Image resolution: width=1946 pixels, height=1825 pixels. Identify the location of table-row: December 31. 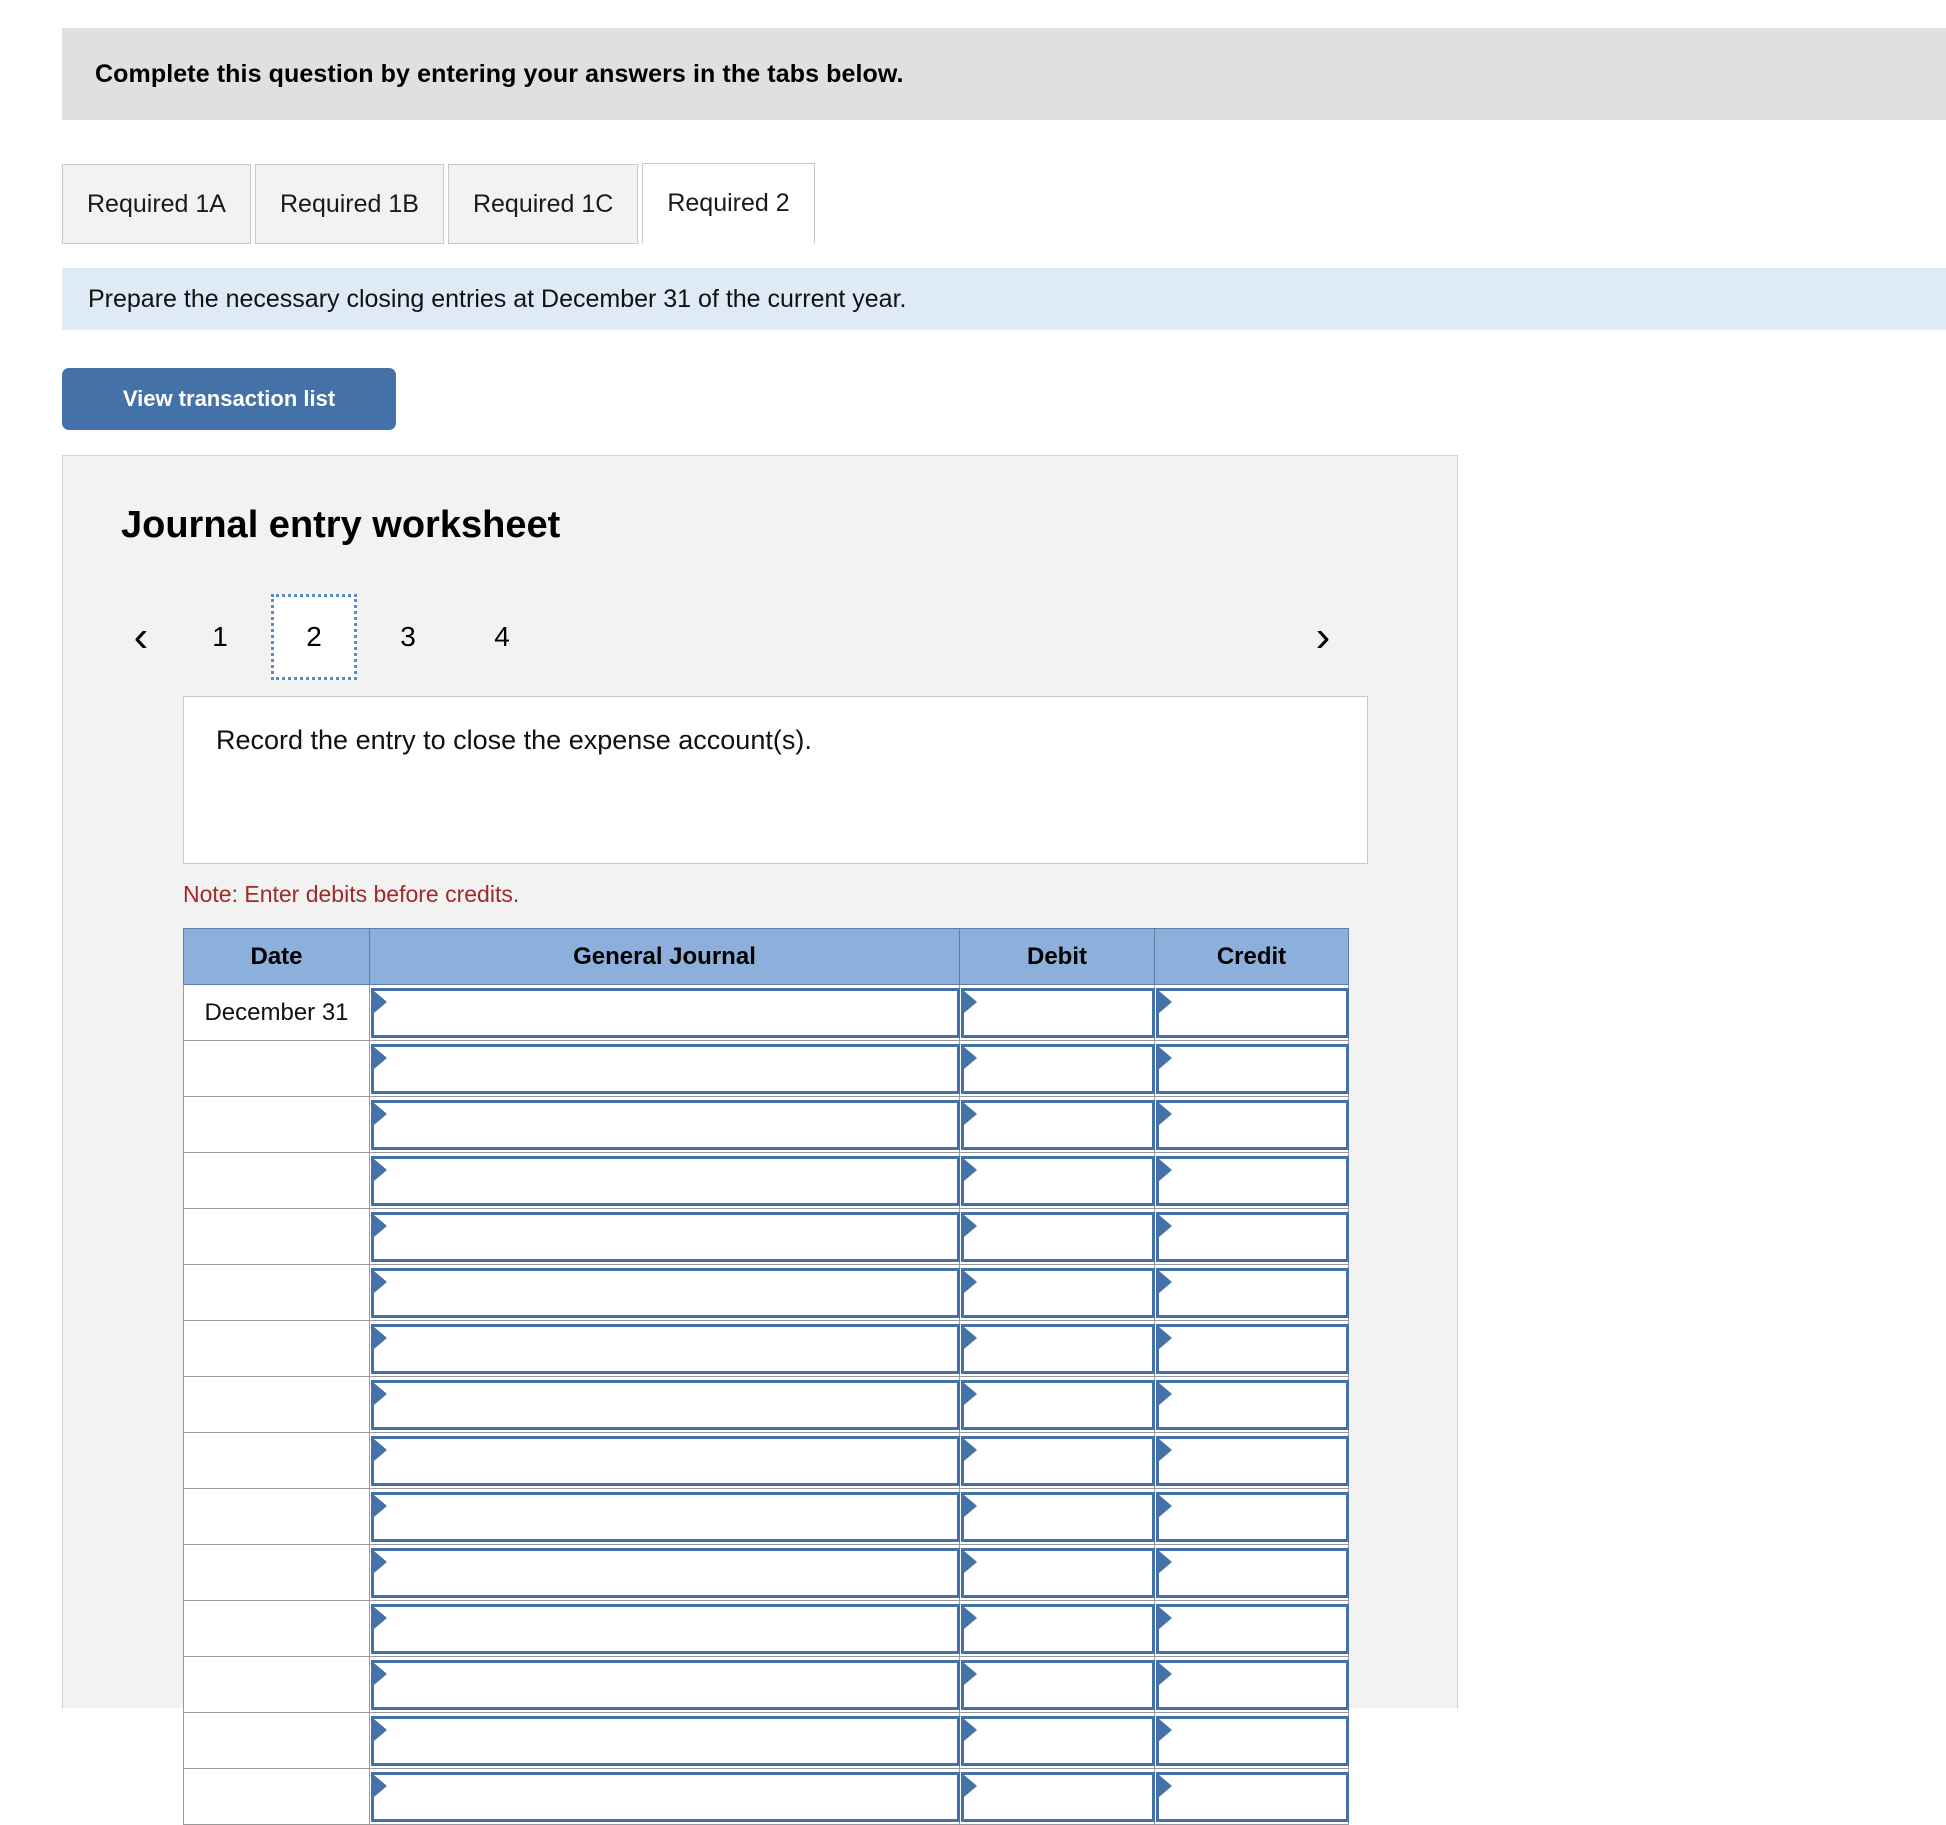
(766, 1012).